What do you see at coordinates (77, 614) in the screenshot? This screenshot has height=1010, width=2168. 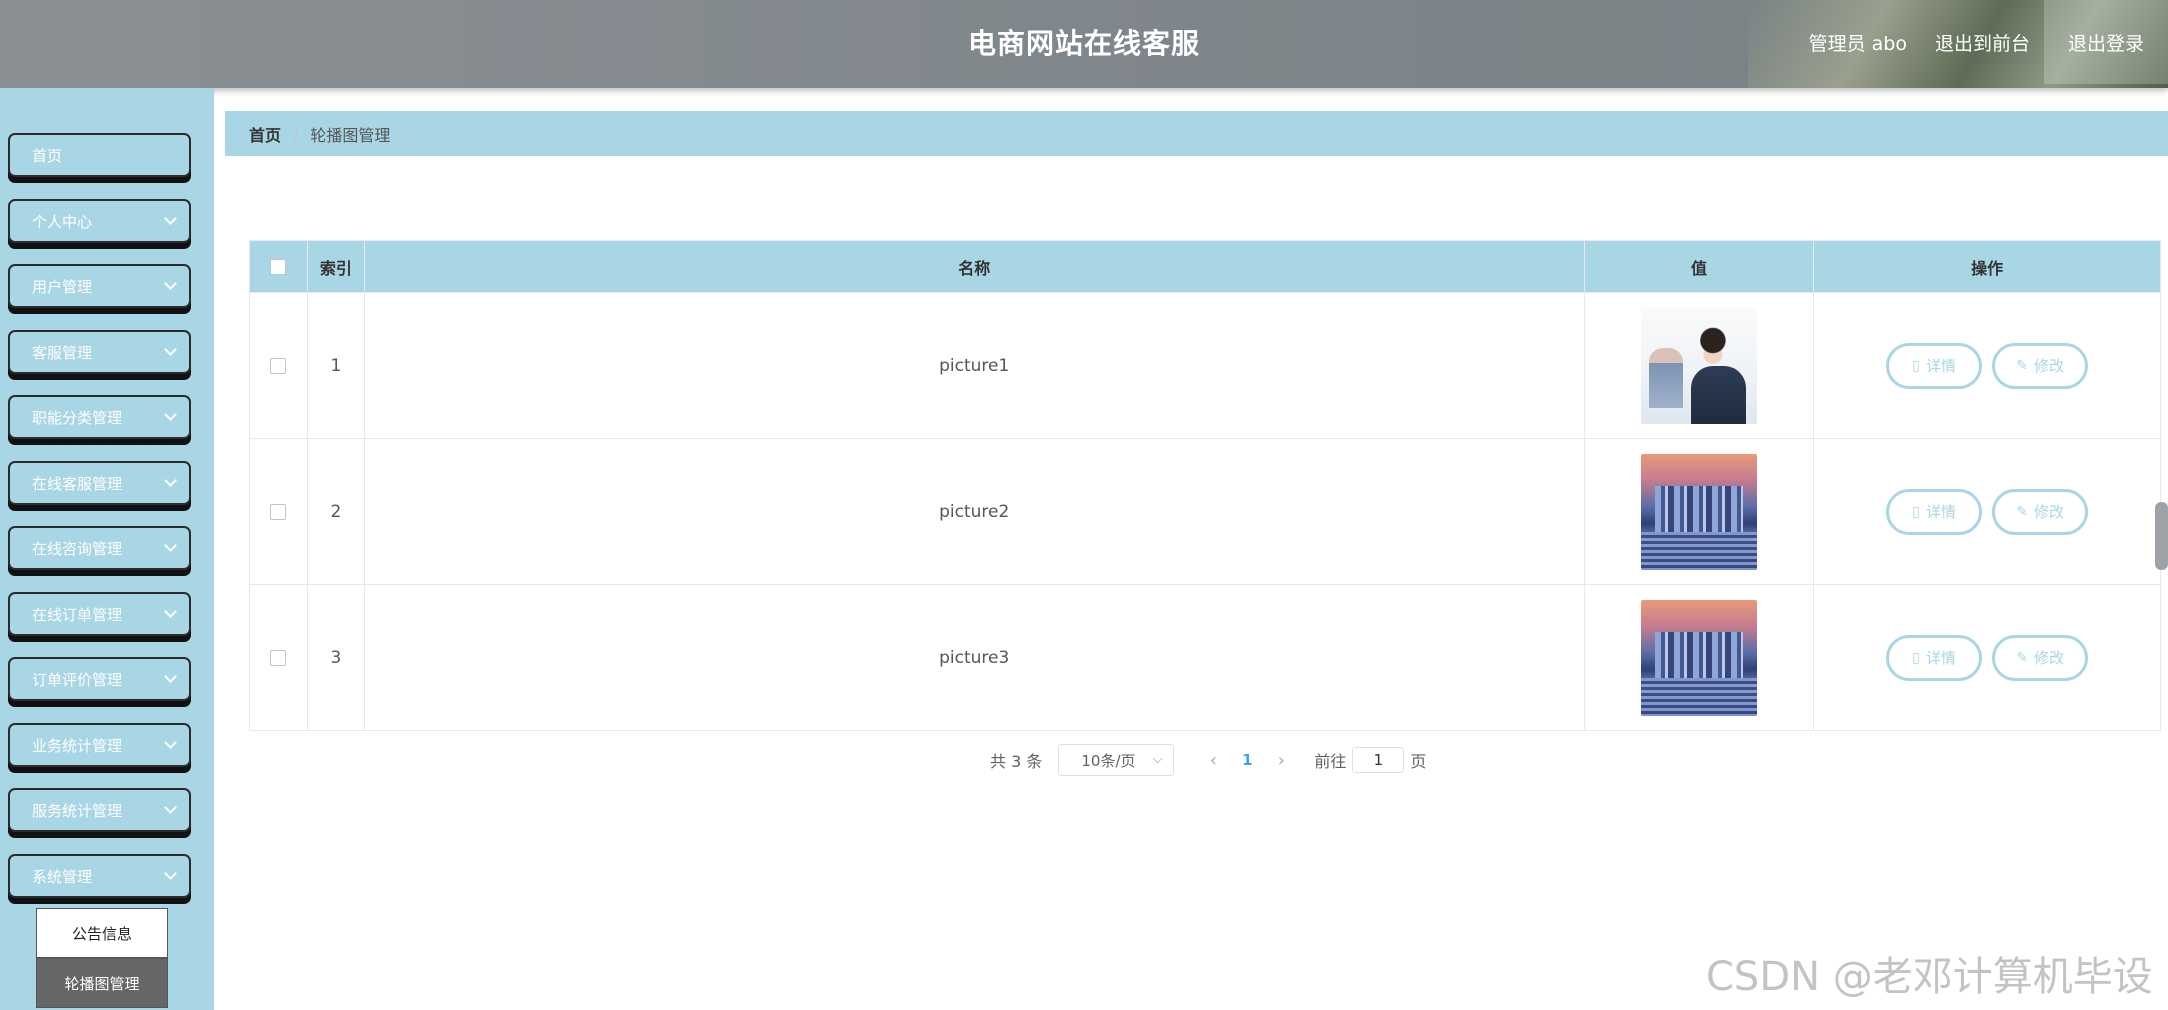 I see `sidebar-item-label: 在线订单管理` at bounding box center [77, 614].